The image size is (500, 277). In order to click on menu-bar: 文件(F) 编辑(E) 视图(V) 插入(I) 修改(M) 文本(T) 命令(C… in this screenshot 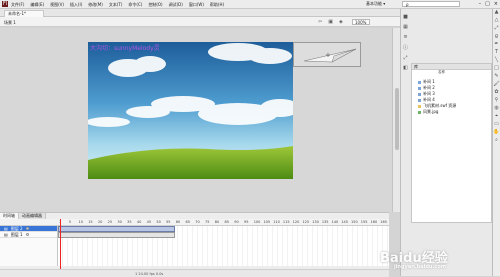, I will do `click(117, 5)`.